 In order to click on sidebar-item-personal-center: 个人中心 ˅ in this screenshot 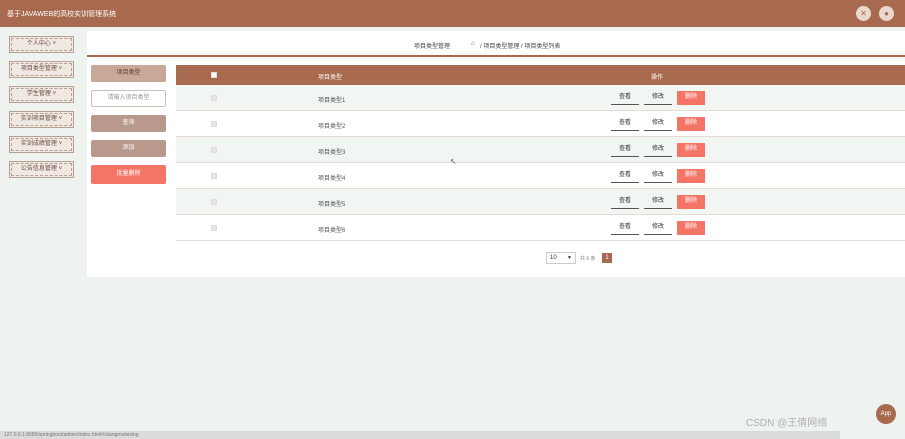, I will do `click(41, 44)`.